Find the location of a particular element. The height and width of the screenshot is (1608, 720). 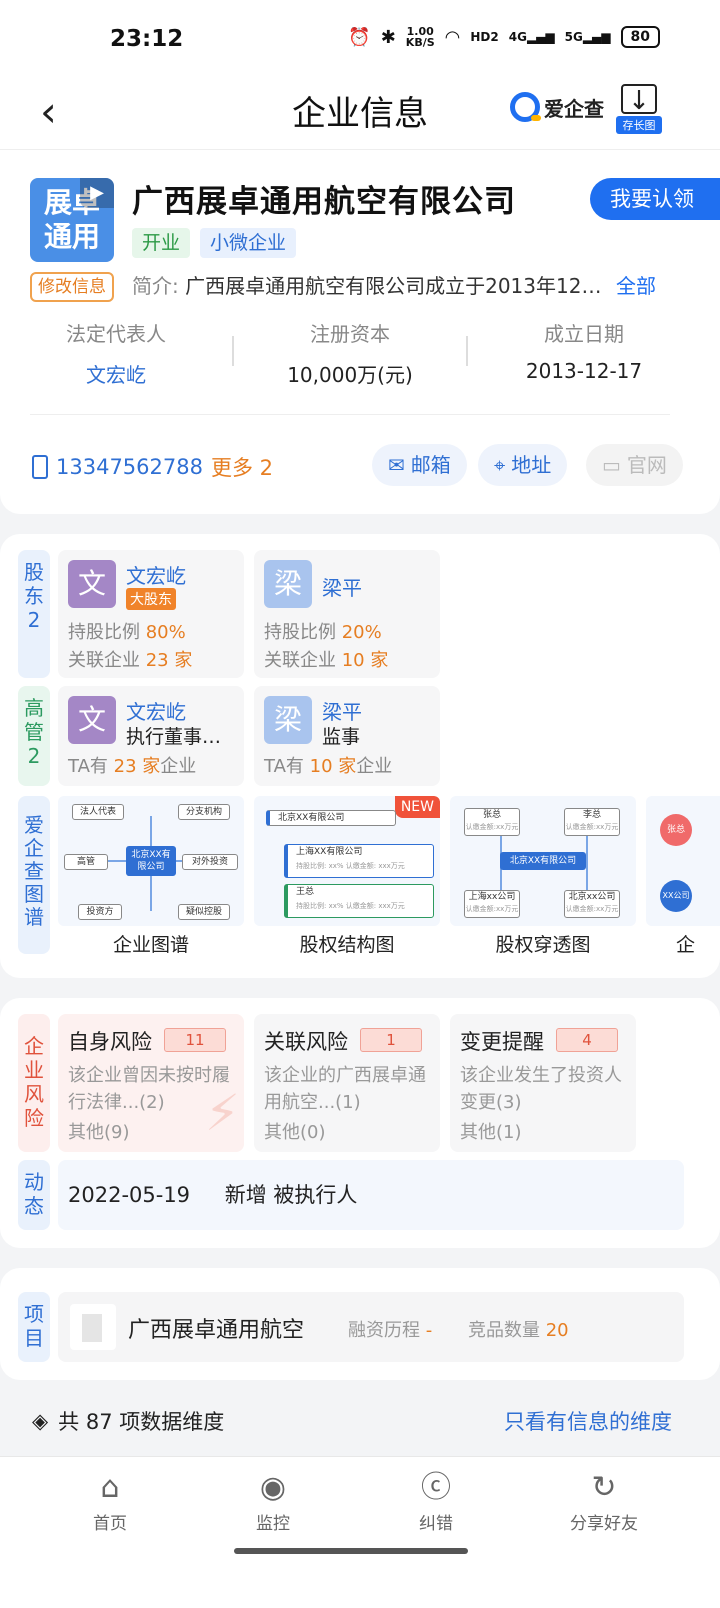

shareholder-name: 梁平 is located at coordinates (342, 586).